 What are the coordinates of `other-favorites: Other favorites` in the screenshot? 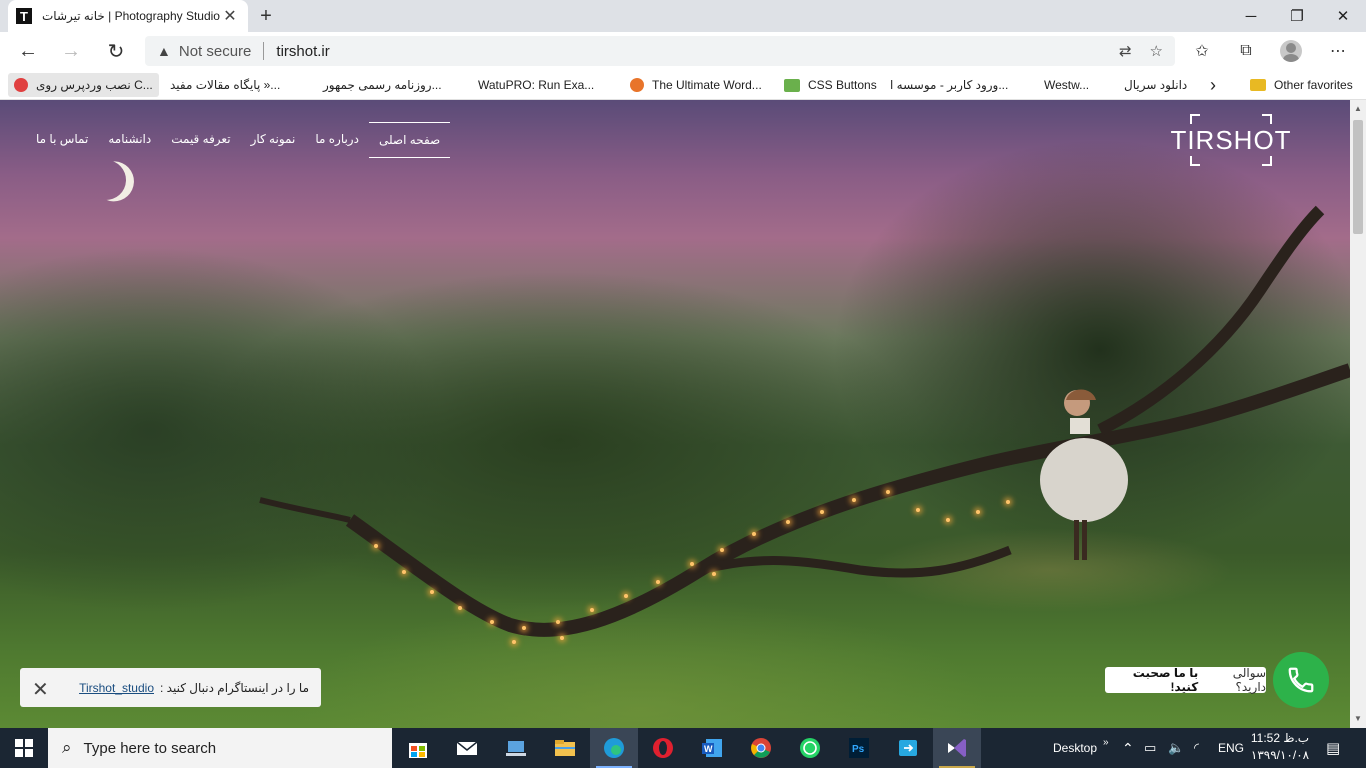 It's located at (1301, 85).